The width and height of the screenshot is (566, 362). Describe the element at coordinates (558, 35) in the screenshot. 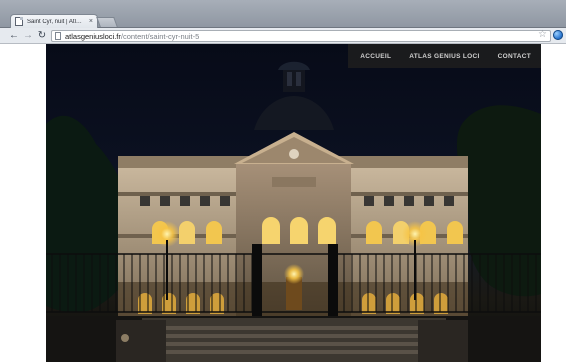

I see `extension-icon` at that location.